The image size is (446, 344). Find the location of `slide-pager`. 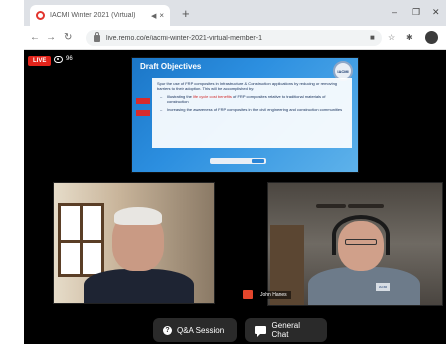

slide-pager is located at coordinates (238, 161).